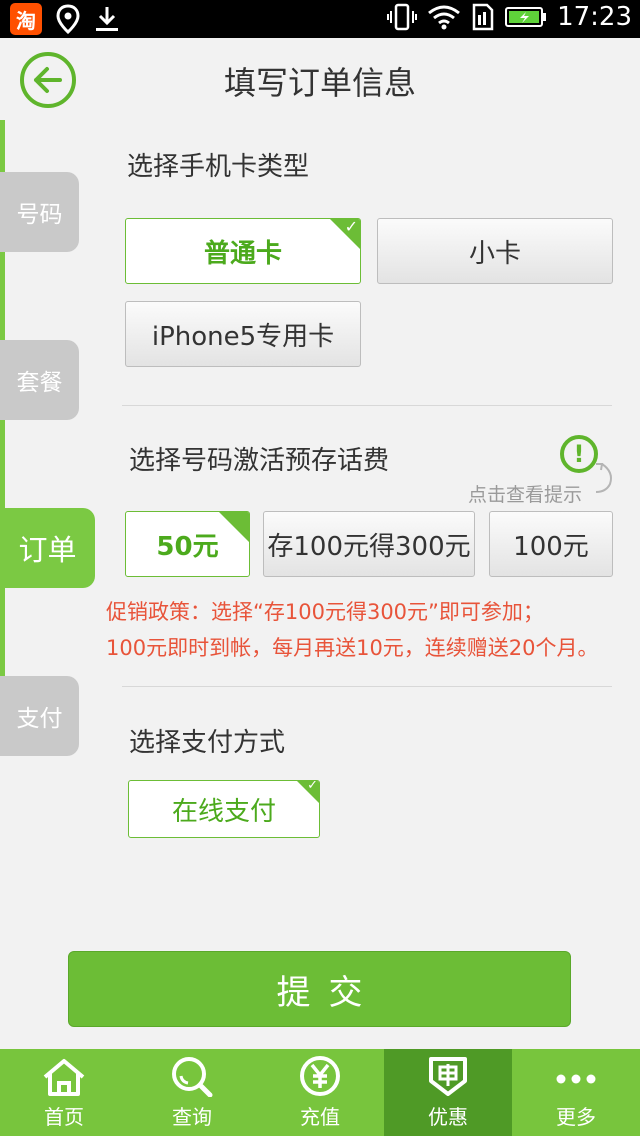  Describe the element at coordinates (319, 989) in the screenshot. I see `submit-button: 提交` at that location.